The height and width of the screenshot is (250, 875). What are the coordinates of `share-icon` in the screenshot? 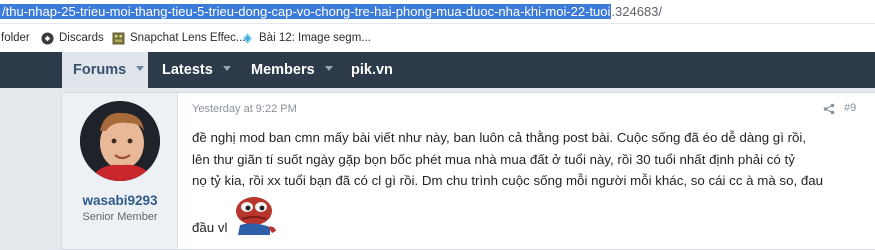 It's located at (829, 109).